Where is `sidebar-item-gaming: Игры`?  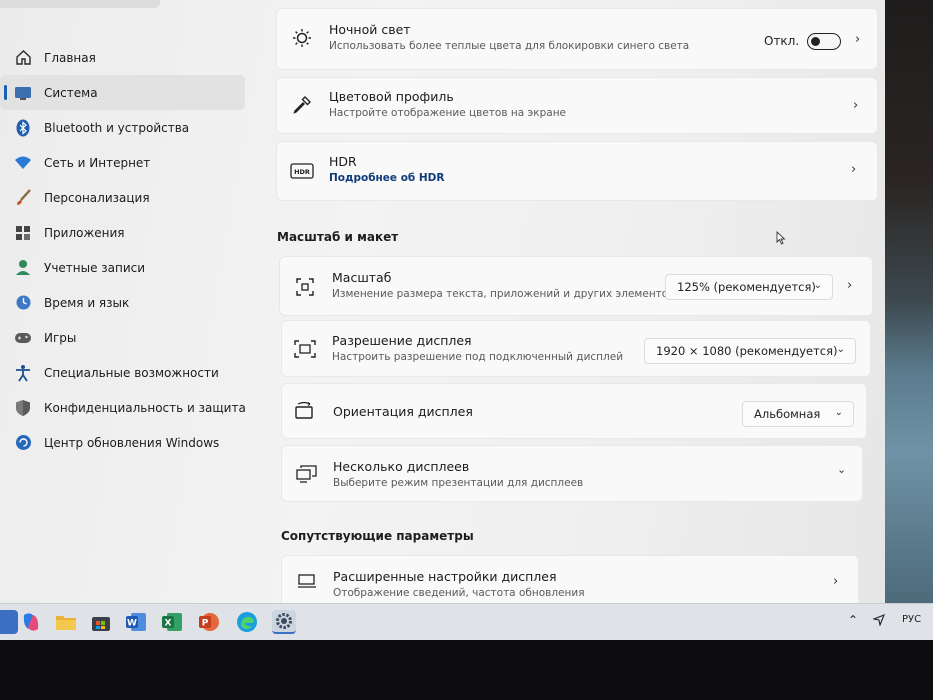
sidebar-item-gaming: Игры is located at coordinates (130, 337).